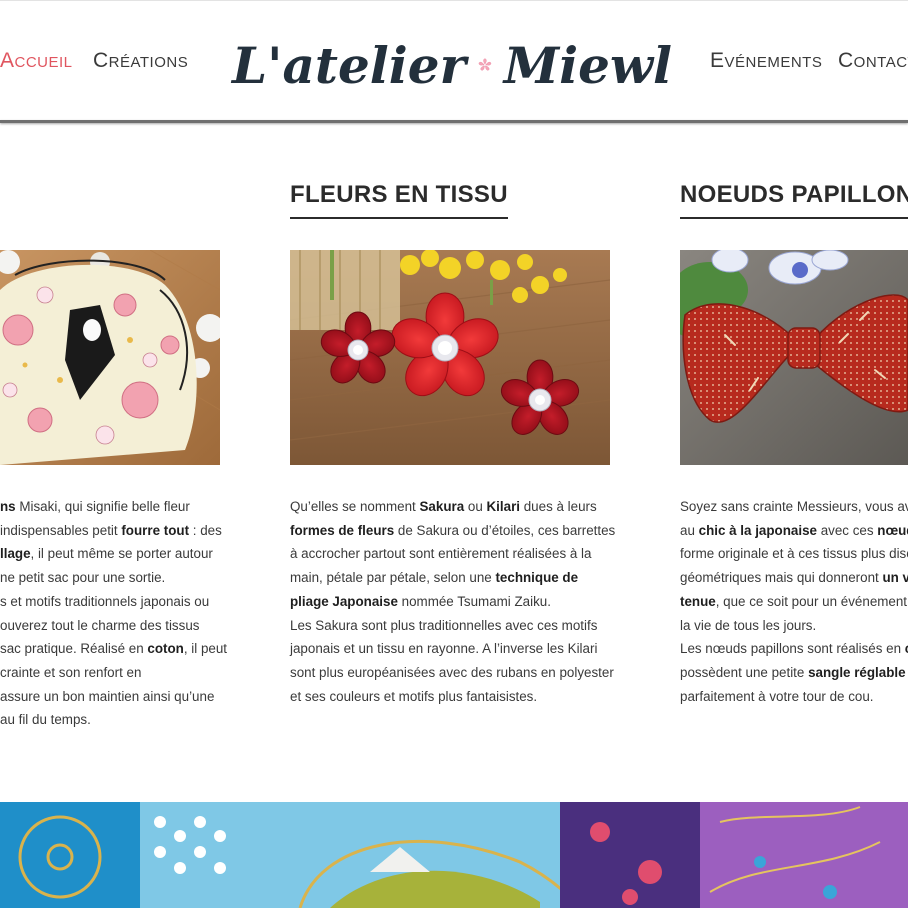 Image resolution: width=908 pixels, height=908 pixels. Describe the element at coordinates (892, 530) in the screenshot. I see `bold-text: nœuds` at that location.